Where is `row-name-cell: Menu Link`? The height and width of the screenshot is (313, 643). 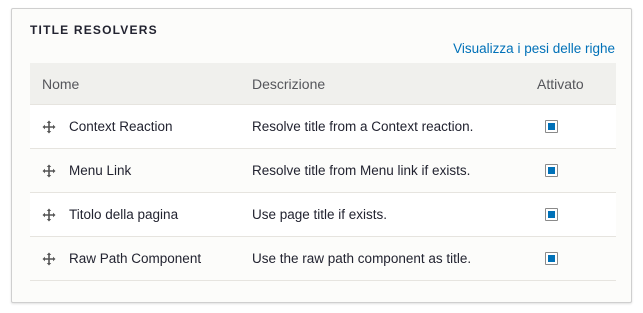
row-name-cell: Menu Link is located at coordinates (141, 170).